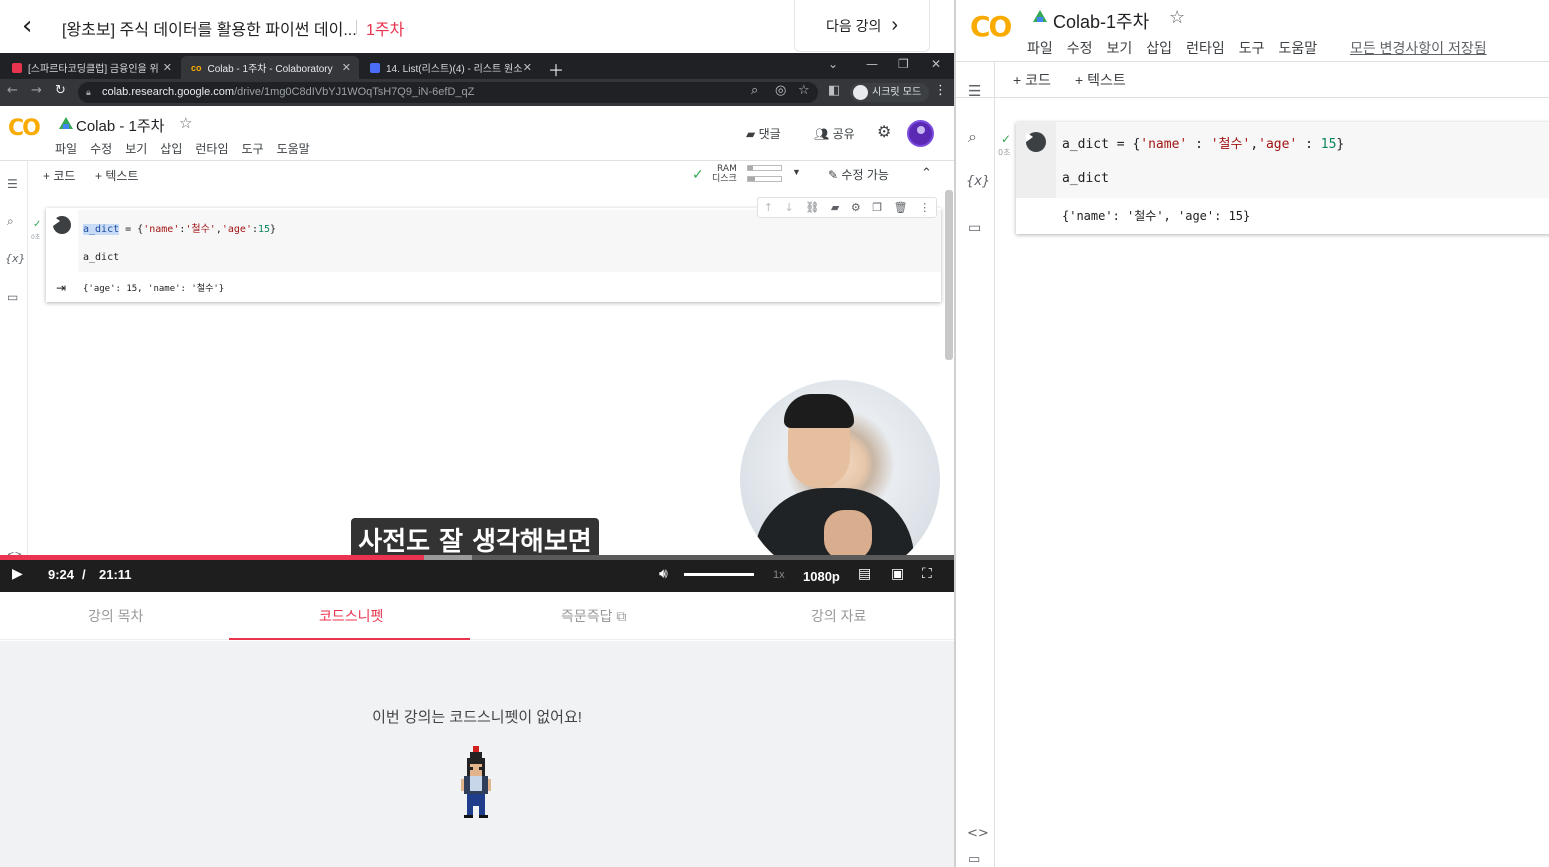  Describe the element at coordinates (821, 576) in the screenshot. I see `quality-selector: 1080p` at that location.